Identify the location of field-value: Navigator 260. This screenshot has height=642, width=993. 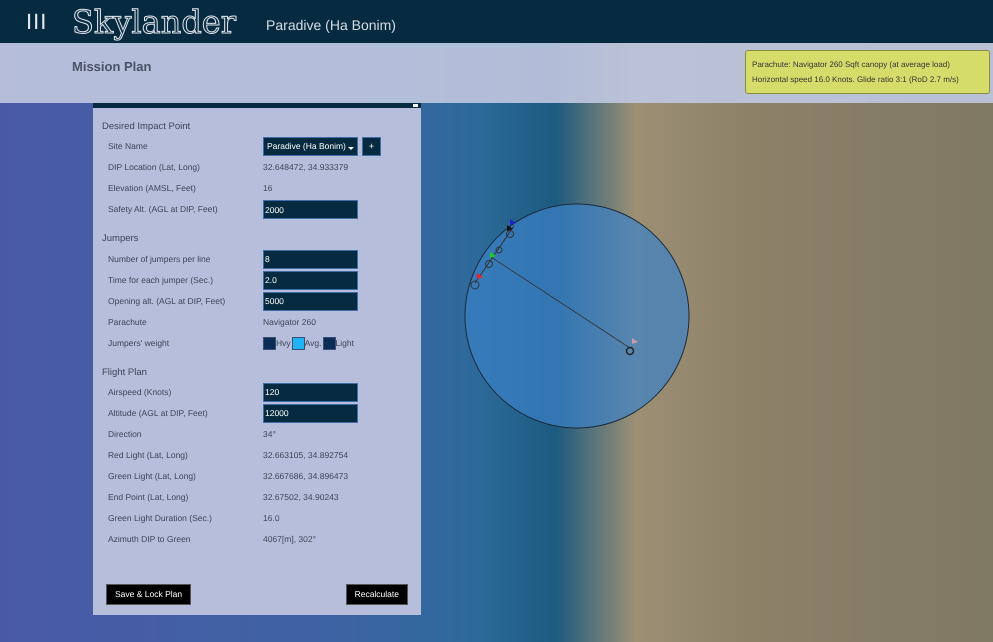
(289, 322).